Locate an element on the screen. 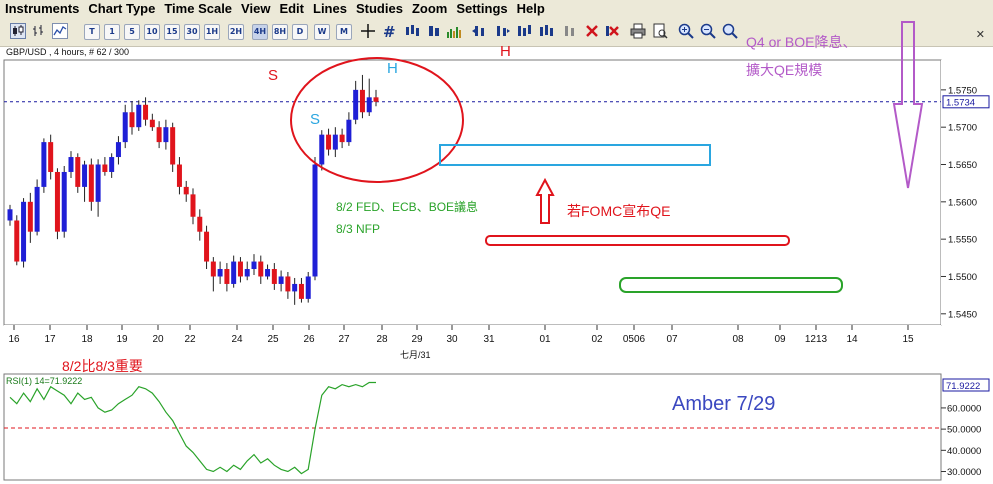 The width and height of the screenshot is (993, 484). date-tick-label: 22 is located at coordinates (190, 339).